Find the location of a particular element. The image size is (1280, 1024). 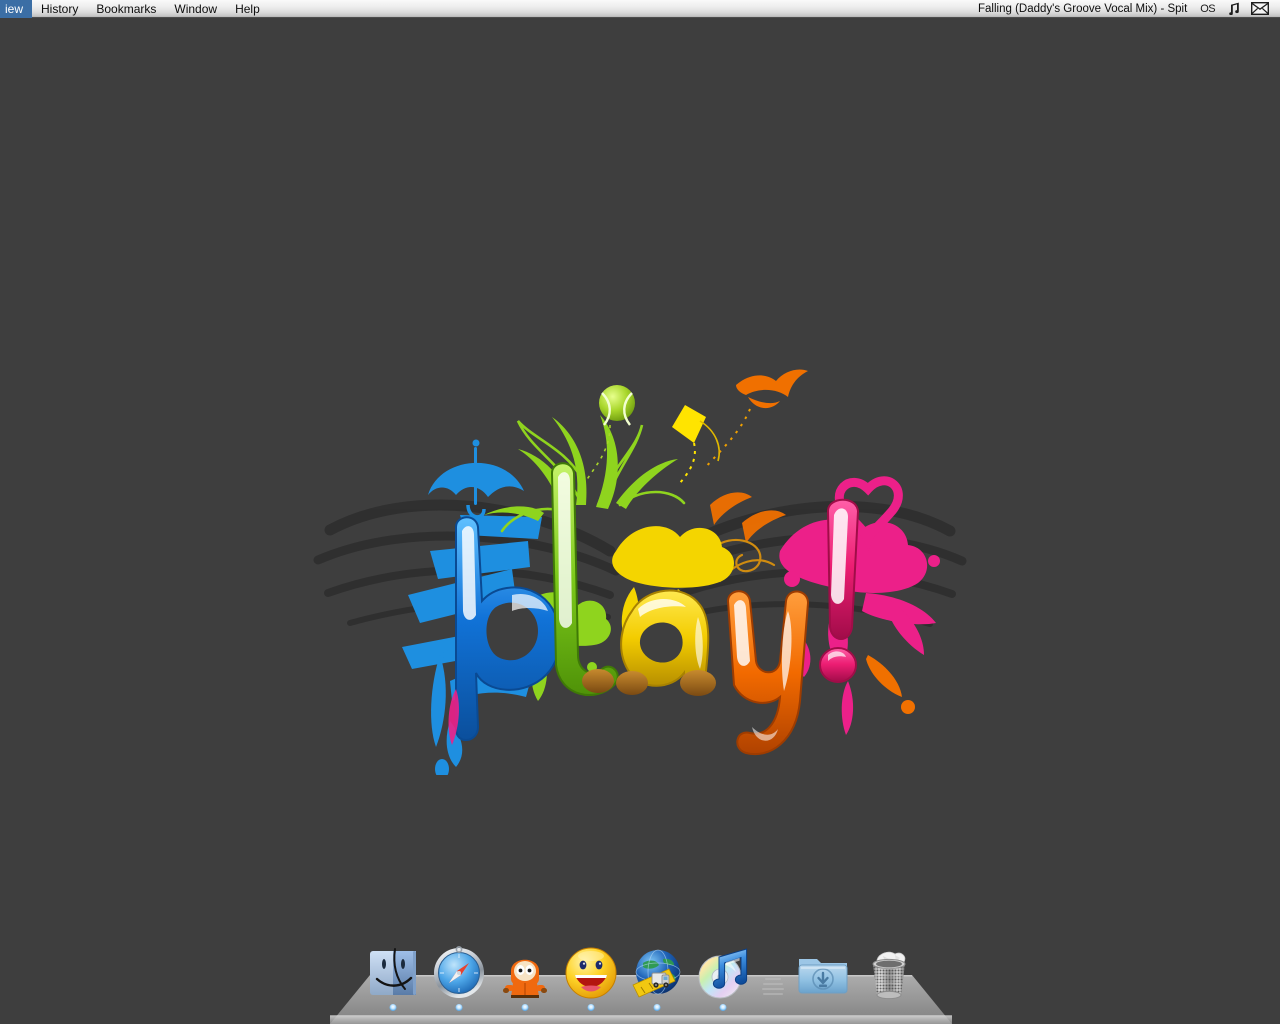

dock-item-finder is located at coordinates (393, 975).